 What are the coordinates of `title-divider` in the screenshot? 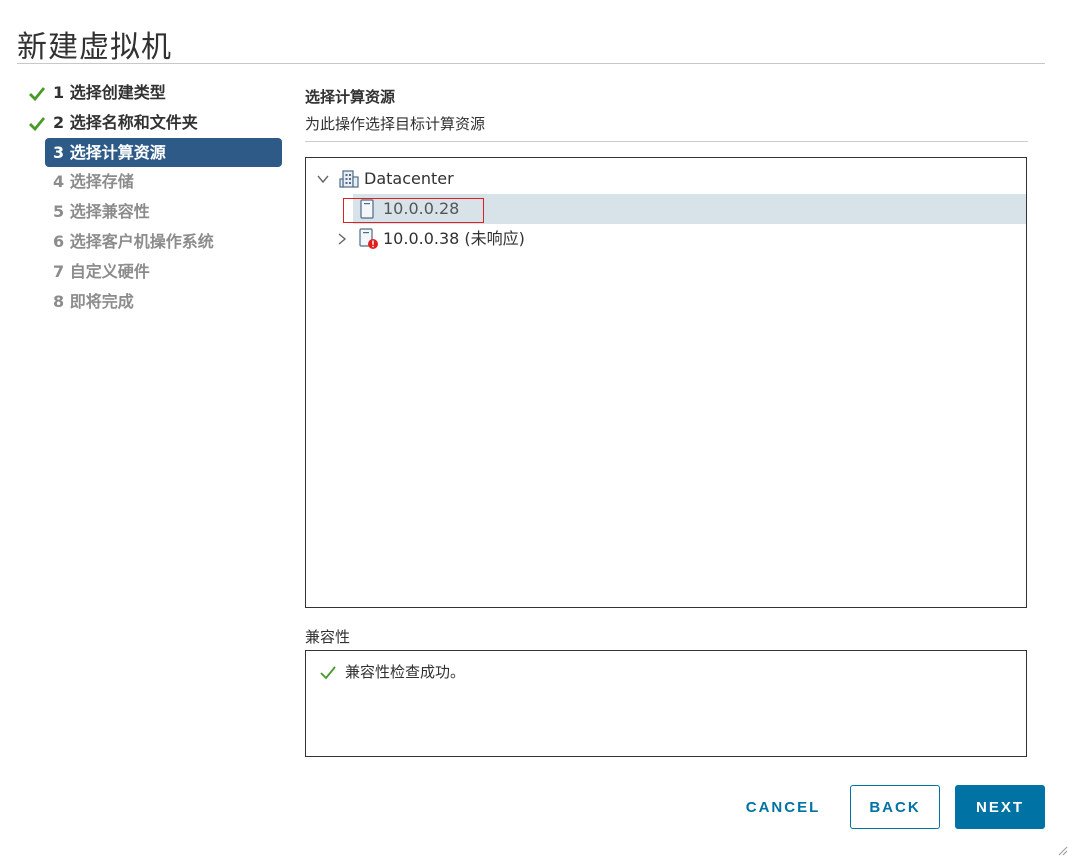 It's located at (531, 63).